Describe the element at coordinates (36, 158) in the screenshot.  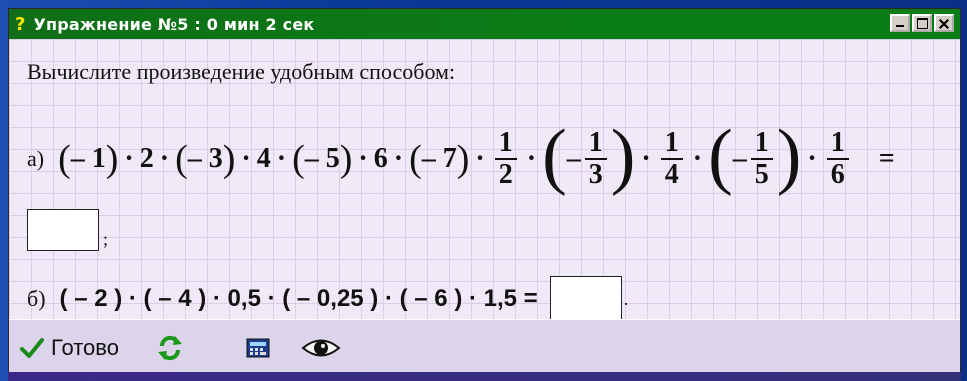
I see `part-a-label: а)` at that location.